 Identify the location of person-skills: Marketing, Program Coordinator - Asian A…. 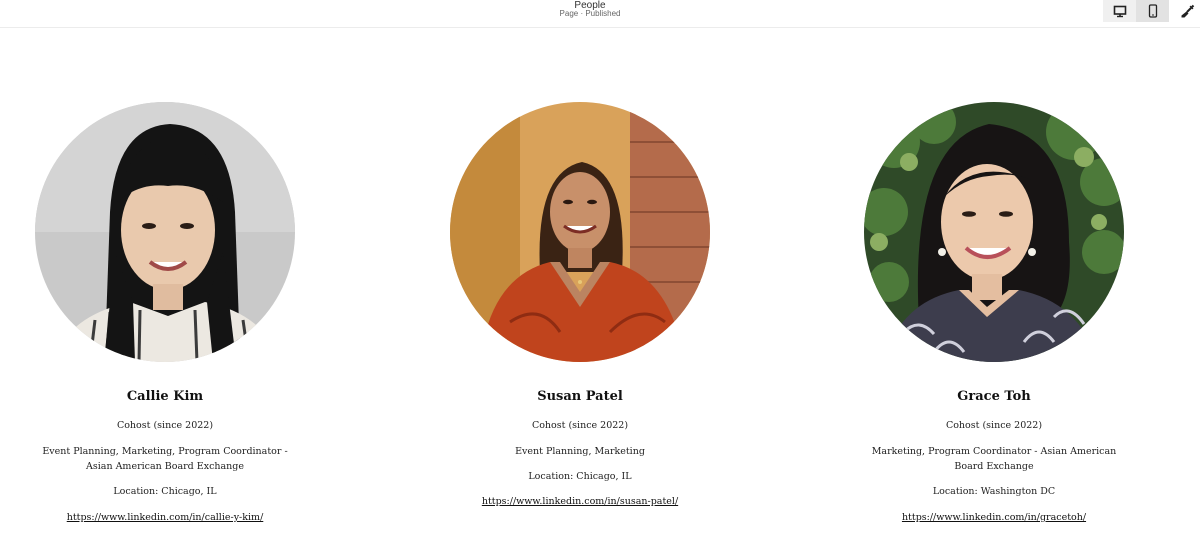
(994, 459).